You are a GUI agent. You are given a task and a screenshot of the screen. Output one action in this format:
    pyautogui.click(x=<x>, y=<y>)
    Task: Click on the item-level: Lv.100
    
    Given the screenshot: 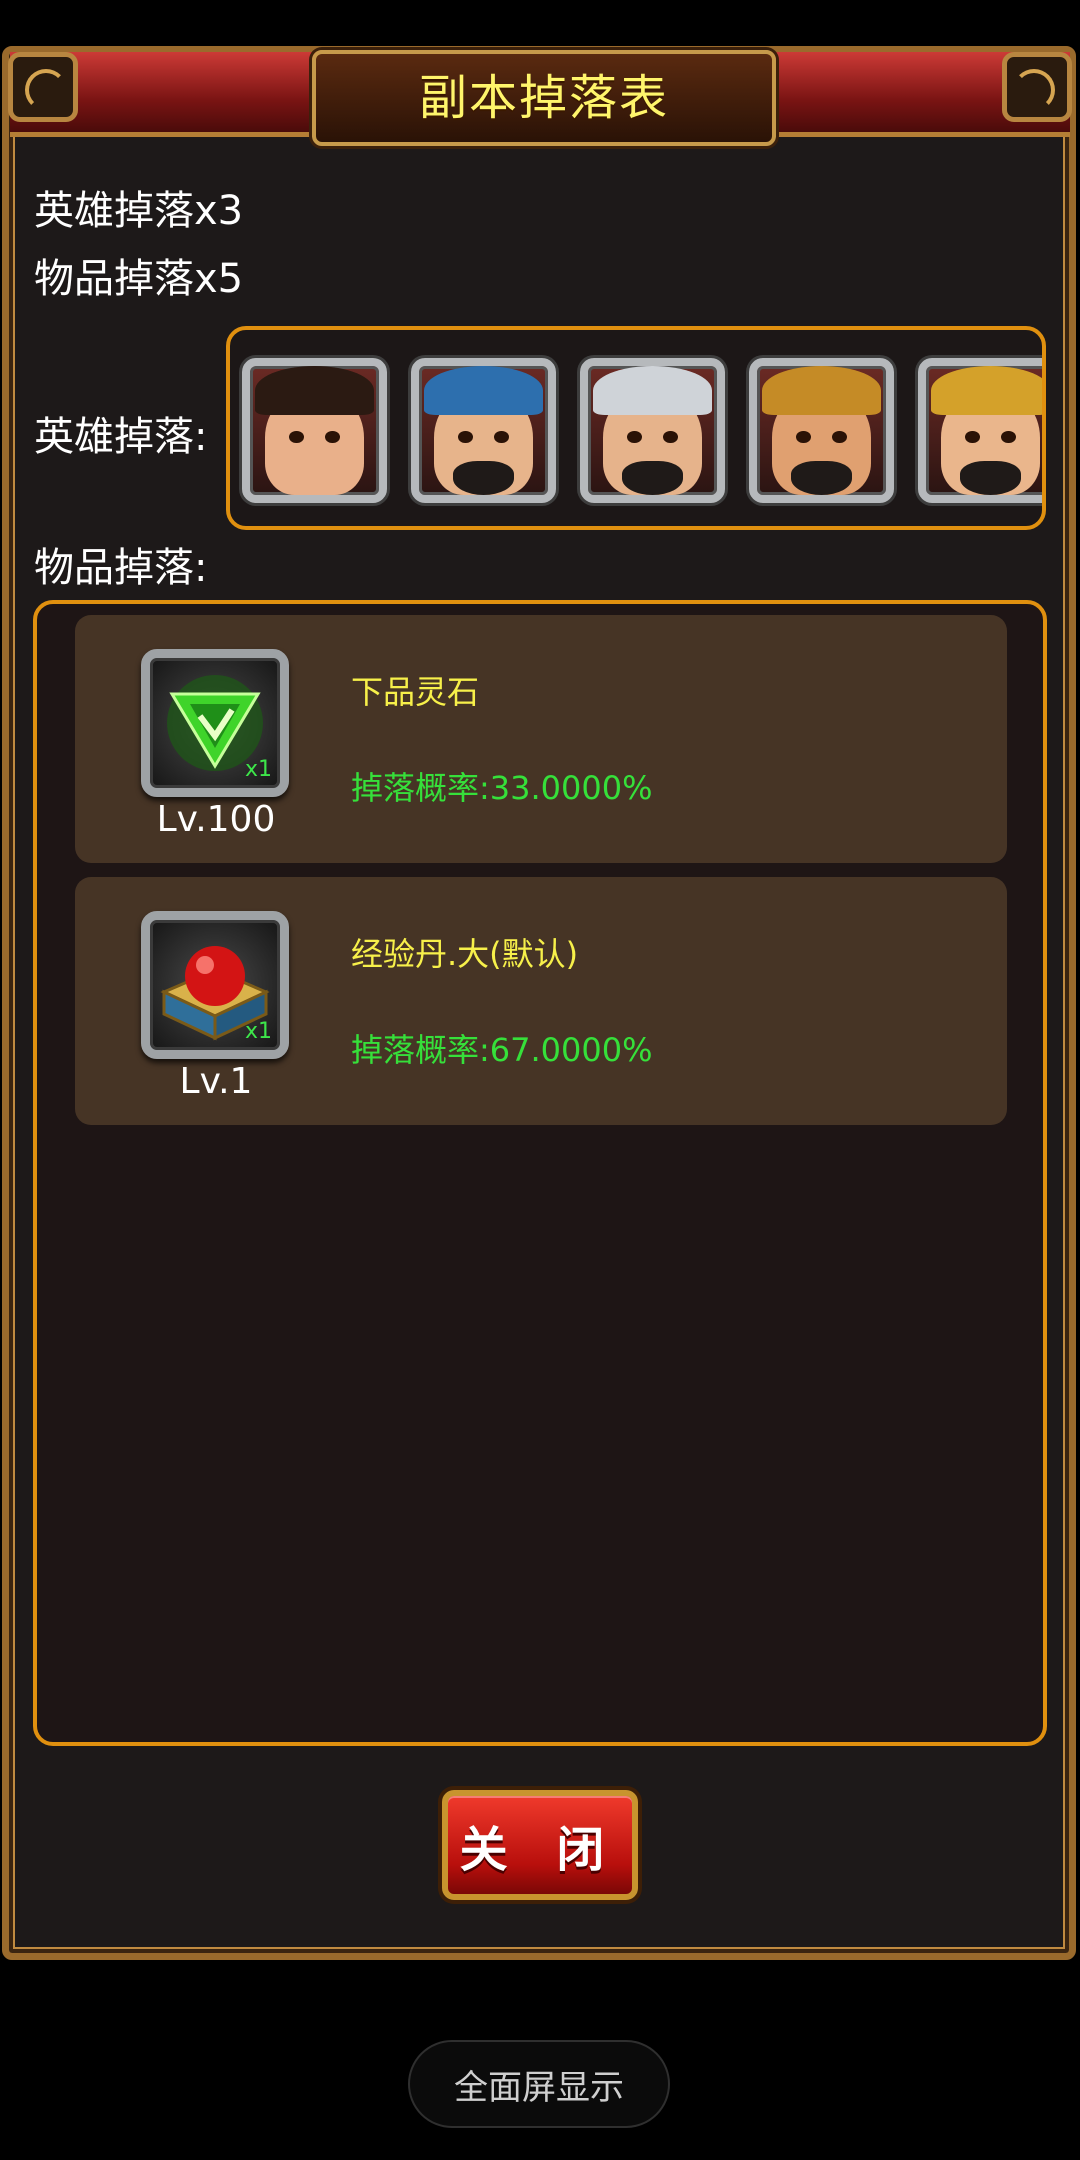 What is the action you would take?
    pyautogui.click(x=216, y=819)
    